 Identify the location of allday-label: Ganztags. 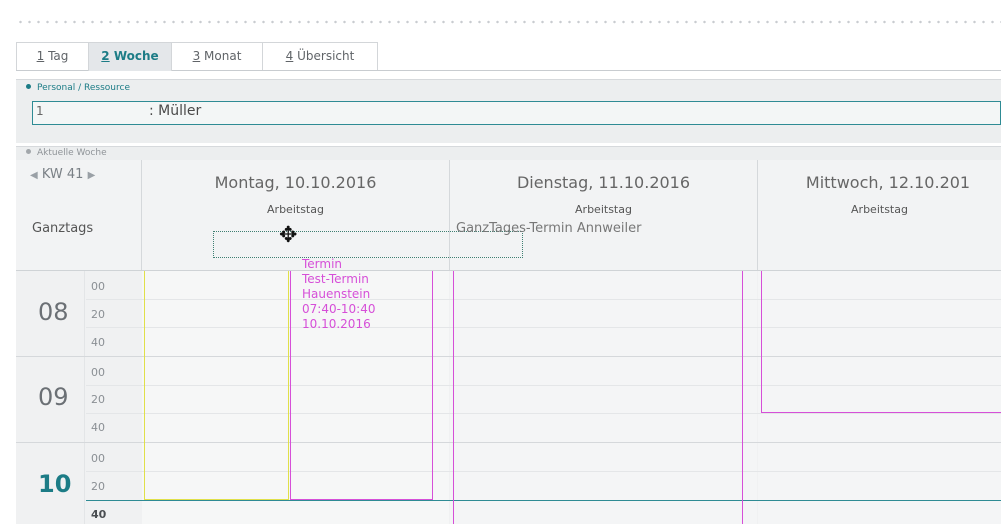
(63, 228).